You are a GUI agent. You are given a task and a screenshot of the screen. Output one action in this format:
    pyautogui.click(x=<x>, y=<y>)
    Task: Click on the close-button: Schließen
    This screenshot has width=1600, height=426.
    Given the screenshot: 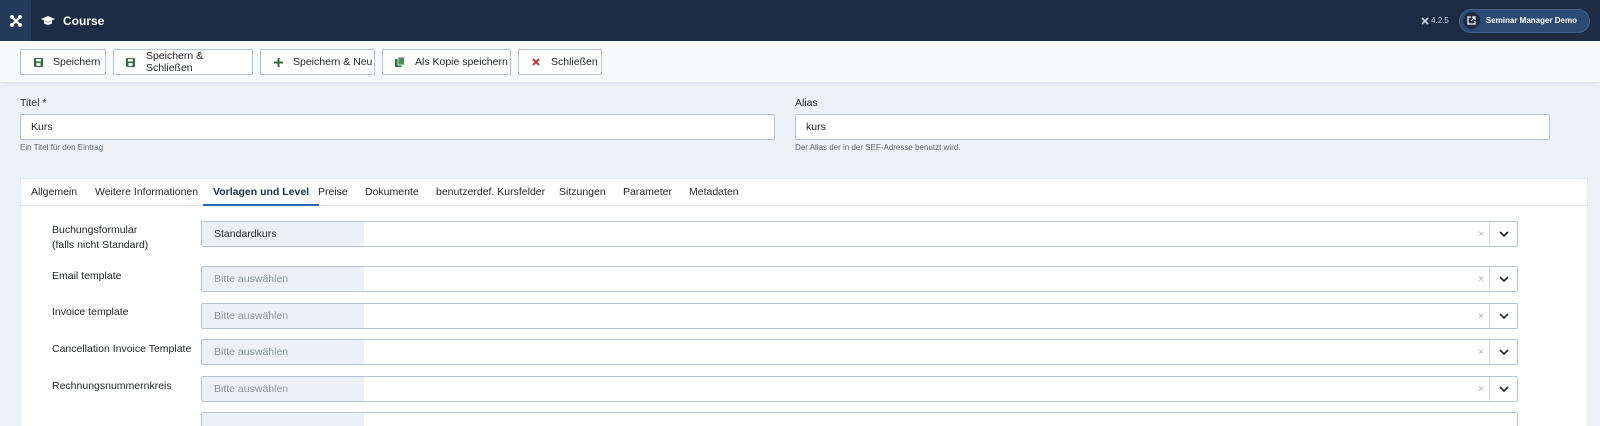 What is the action you would take?
    pyautogui.click(x=560, y=62)
    